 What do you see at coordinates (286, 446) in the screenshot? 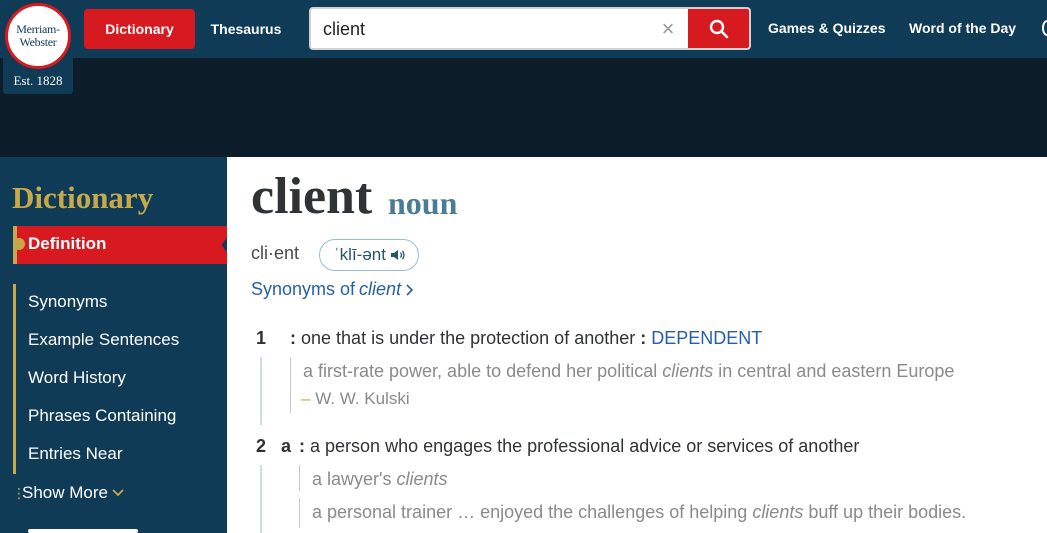
I see `sense-letter: a` at bounding box center [286, 446].